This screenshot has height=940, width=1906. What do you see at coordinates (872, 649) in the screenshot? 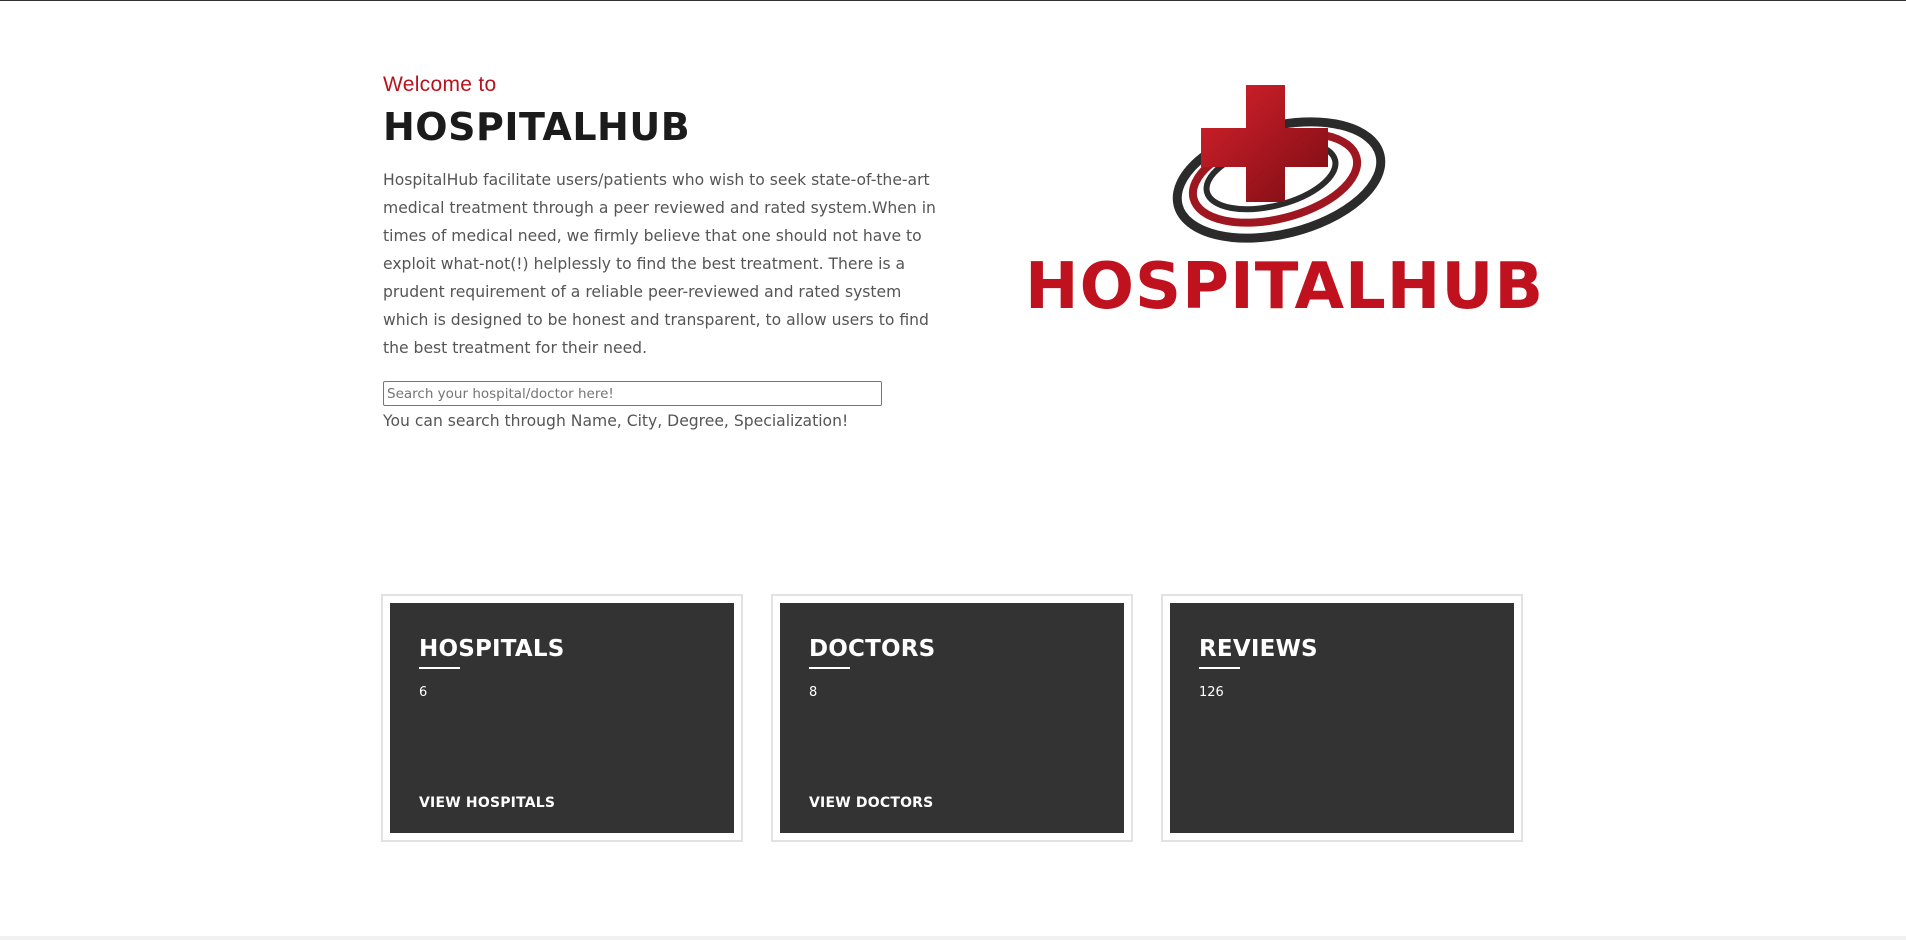
I see `stat-title: DOCTORS` at bounding box center [872, 649].